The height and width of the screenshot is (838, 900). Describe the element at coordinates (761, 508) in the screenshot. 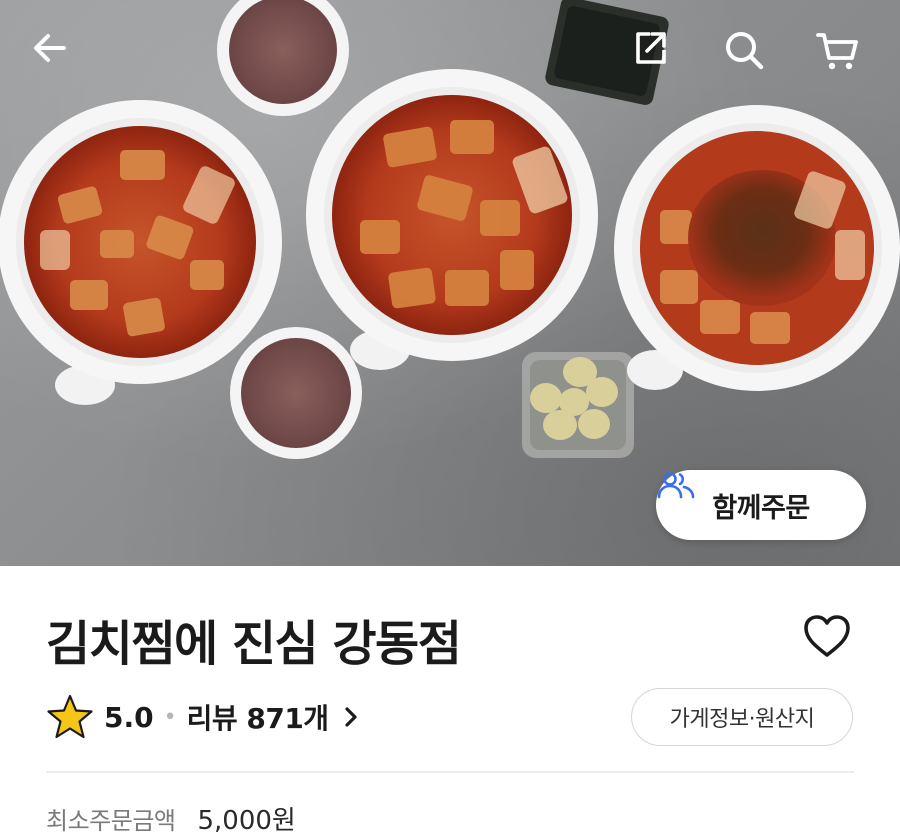

I see `together-order-label: 함께주문` at that location.